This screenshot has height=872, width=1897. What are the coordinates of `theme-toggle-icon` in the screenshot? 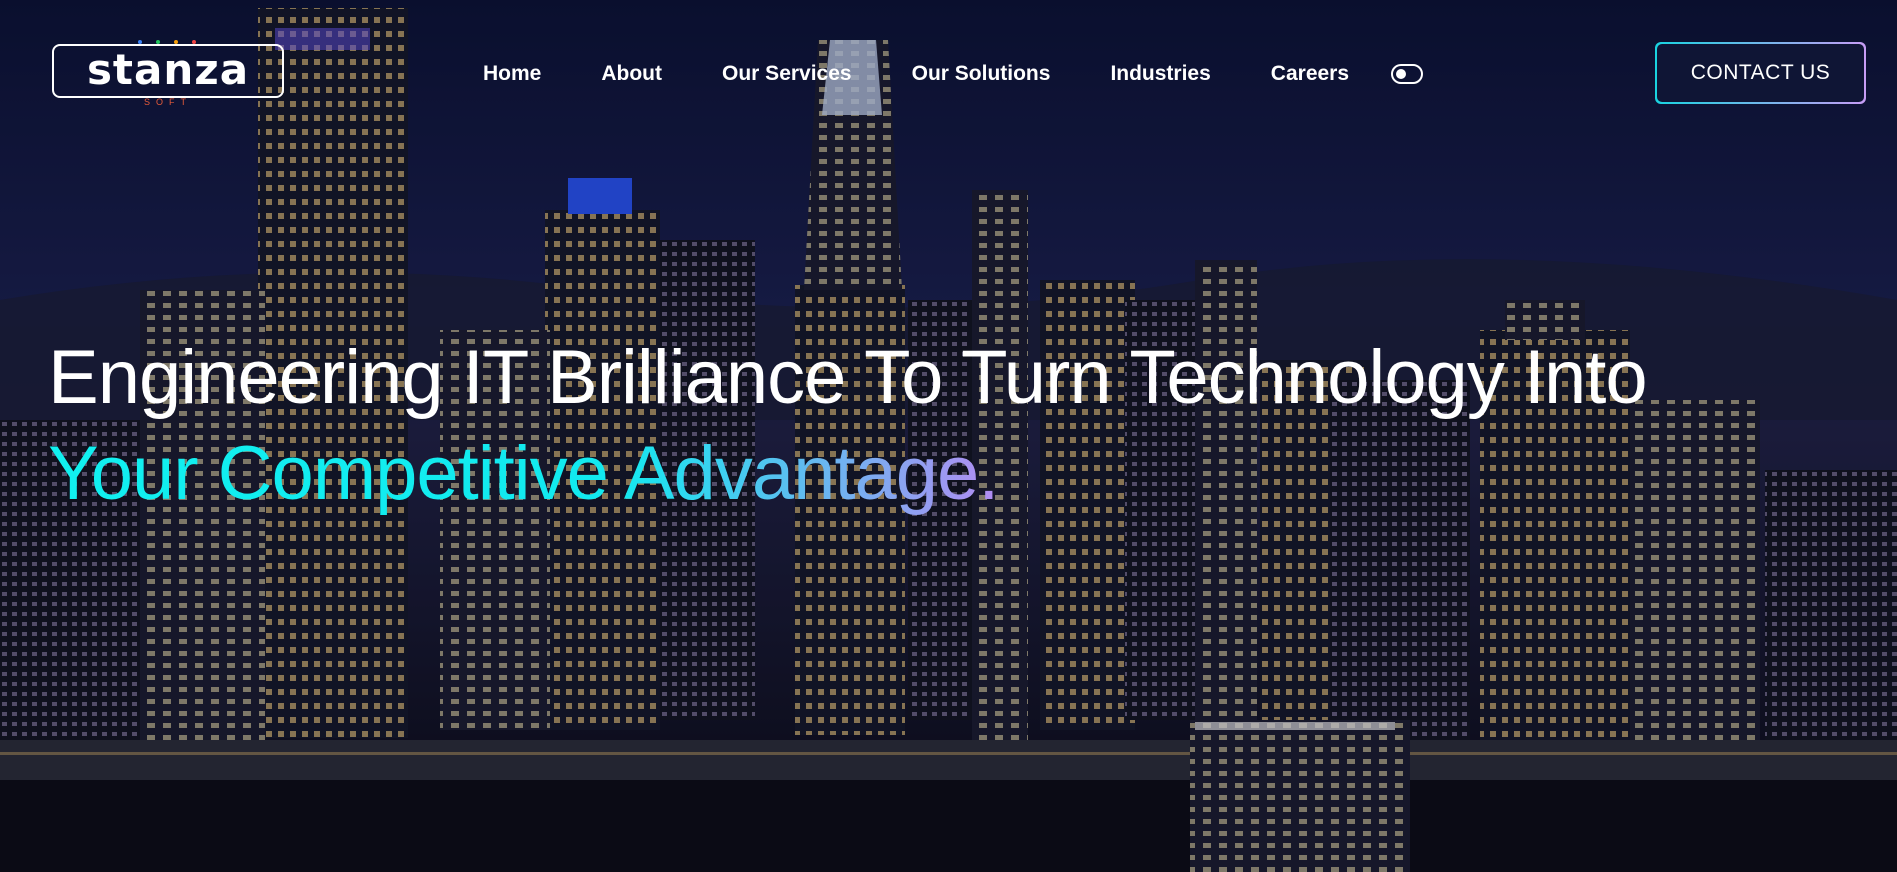 It's located at (1407, 74).